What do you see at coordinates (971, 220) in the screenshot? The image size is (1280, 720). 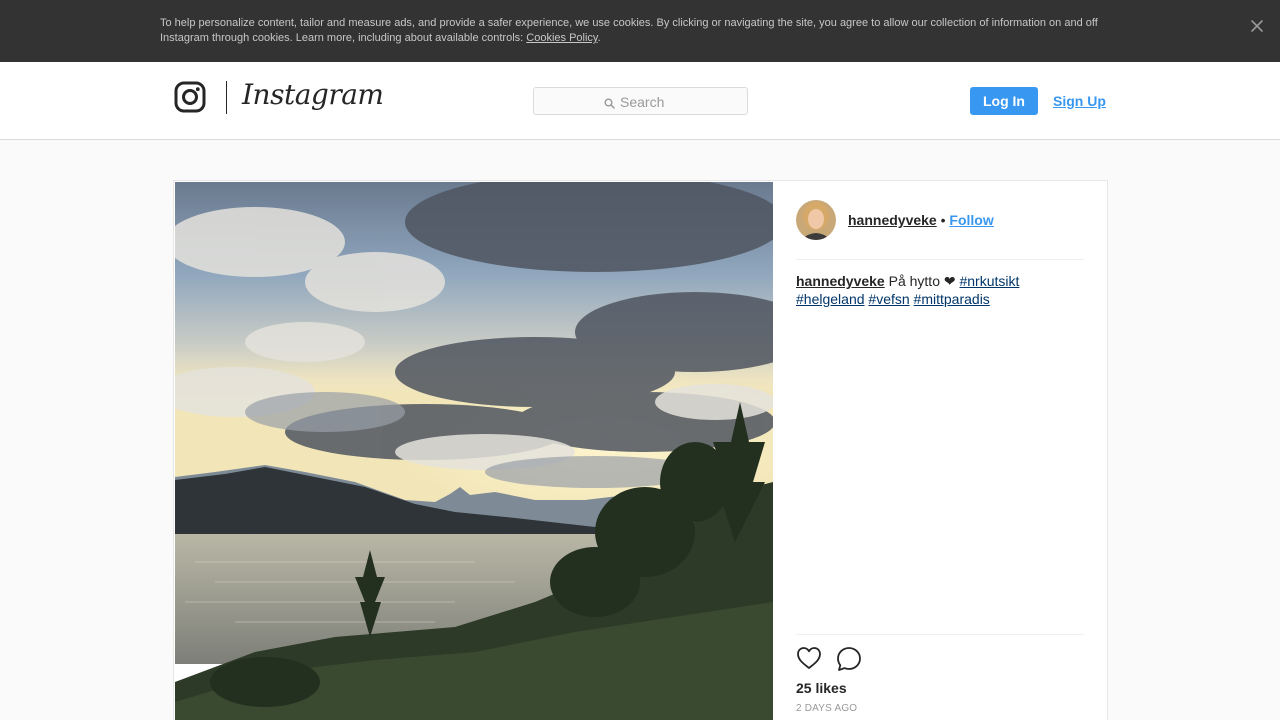 I see `follow-button: Follow` at bounding box center [971, 220].